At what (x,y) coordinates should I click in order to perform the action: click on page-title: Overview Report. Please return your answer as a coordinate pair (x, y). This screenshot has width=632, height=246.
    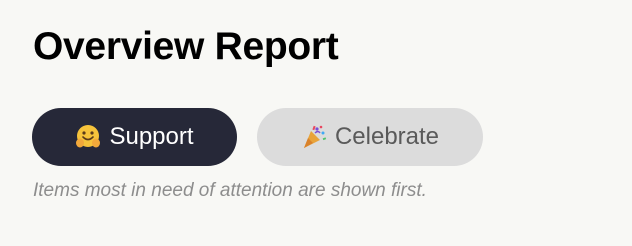
    Looking at the image, I should click on (186, 46).